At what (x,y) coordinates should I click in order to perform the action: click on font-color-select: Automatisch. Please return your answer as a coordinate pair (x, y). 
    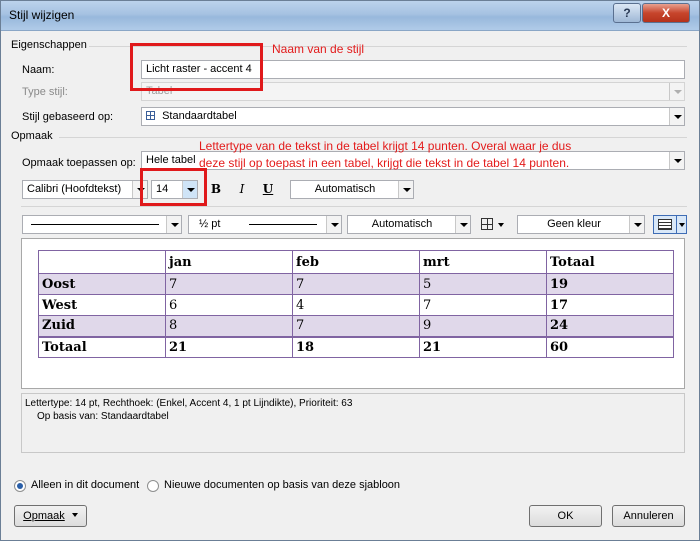
    Looking at the image, I should click on (352, 189).